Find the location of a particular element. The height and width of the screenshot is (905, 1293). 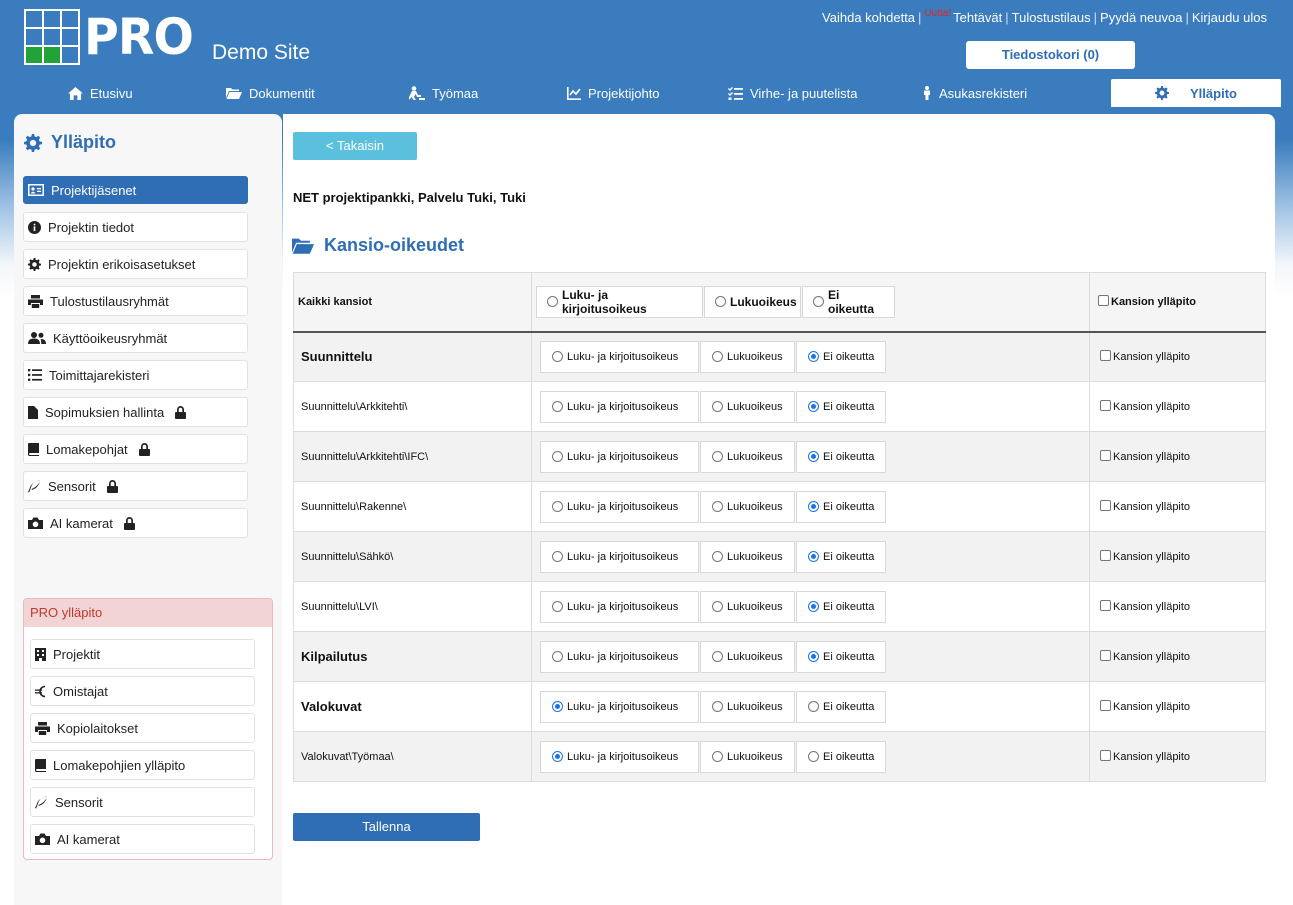

sidebar-item-form-templates: Lomakepohjat is located at coordinates (135, 449).